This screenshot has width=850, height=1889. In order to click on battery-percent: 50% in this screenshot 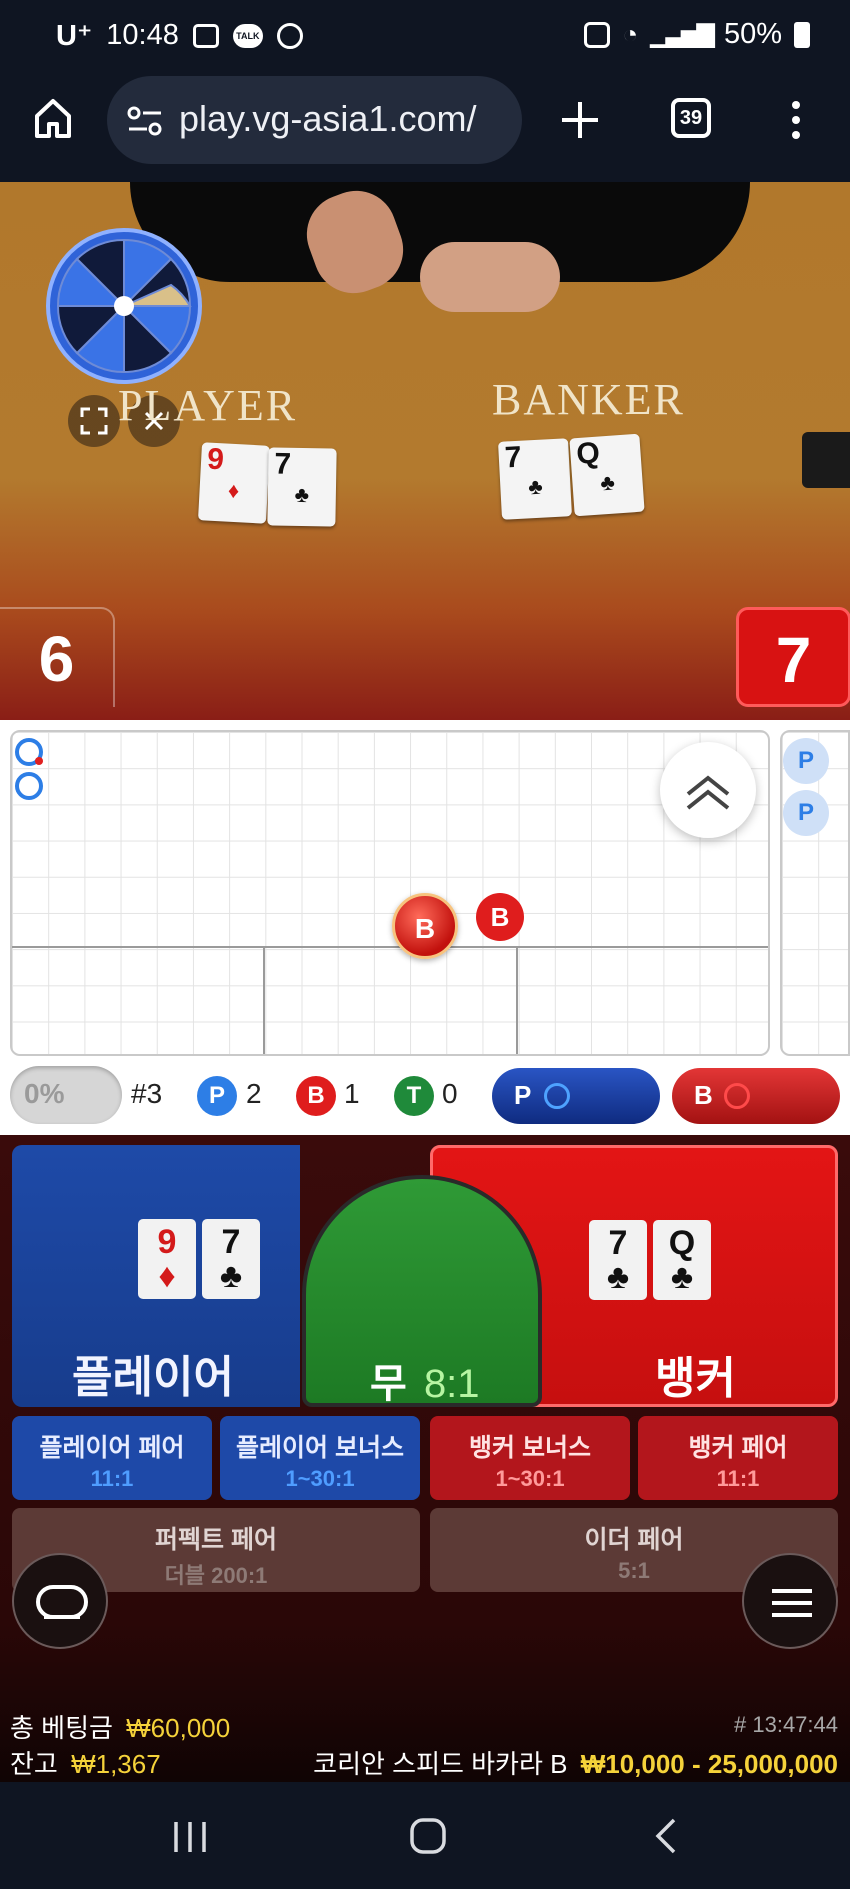, I will do `click(752, 34)`.